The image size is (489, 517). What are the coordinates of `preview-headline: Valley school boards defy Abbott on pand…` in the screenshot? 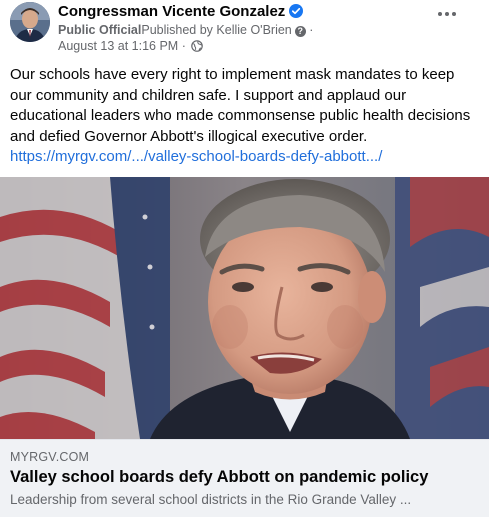 It's located at (219, 477).